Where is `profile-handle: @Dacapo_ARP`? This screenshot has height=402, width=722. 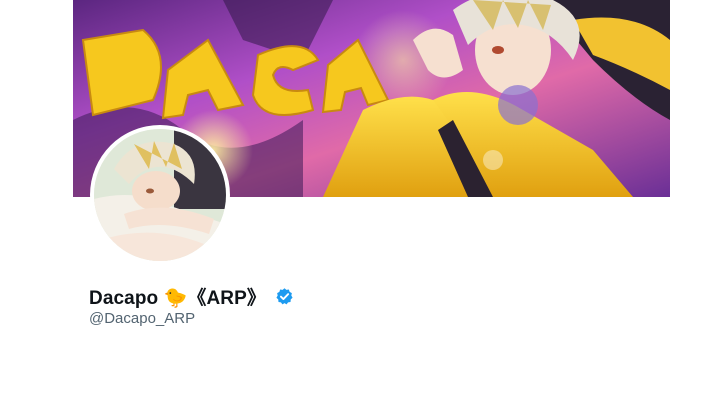
profile-handle: @Dacapo_ARP is located at coordinates (142, 318).